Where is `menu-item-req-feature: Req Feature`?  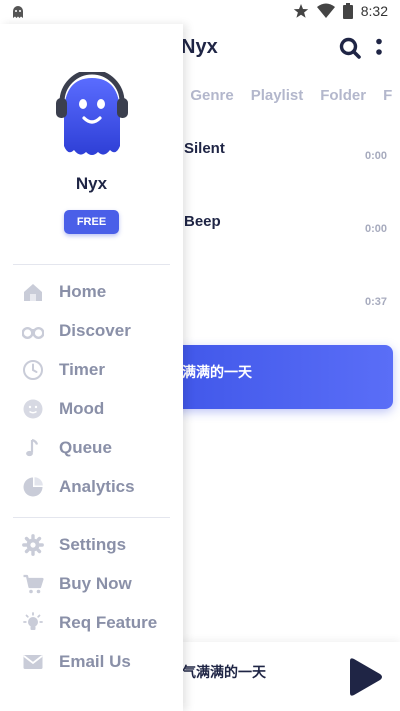
menu-item-req-feature: Req Feature is located at coordinates (91, 623).